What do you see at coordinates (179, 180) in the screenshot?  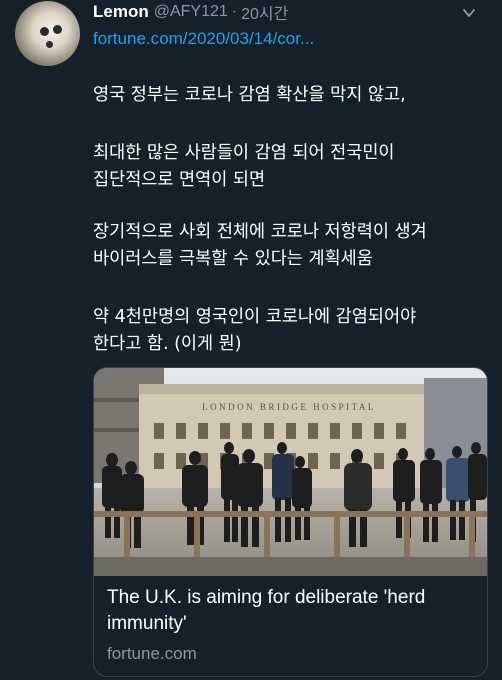 I see `tweet-text-line-3: 집단적으로 면역이 되면` at bounding box center [179, 180].